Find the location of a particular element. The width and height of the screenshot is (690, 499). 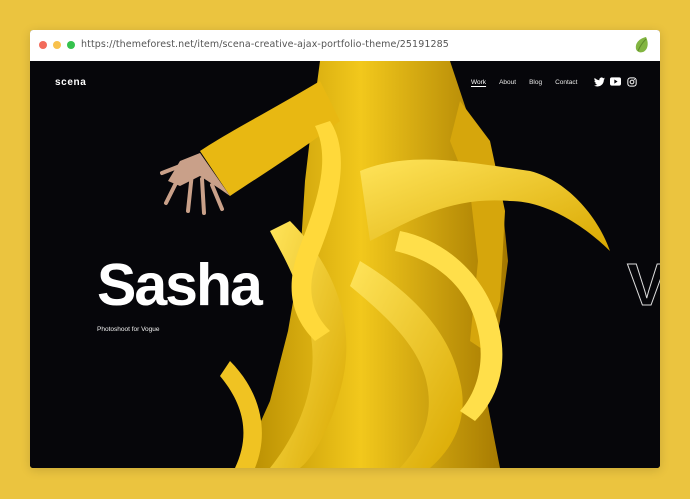

hero-subtitle: Photoshoot for Vogue is located at coordinates (128, 329).